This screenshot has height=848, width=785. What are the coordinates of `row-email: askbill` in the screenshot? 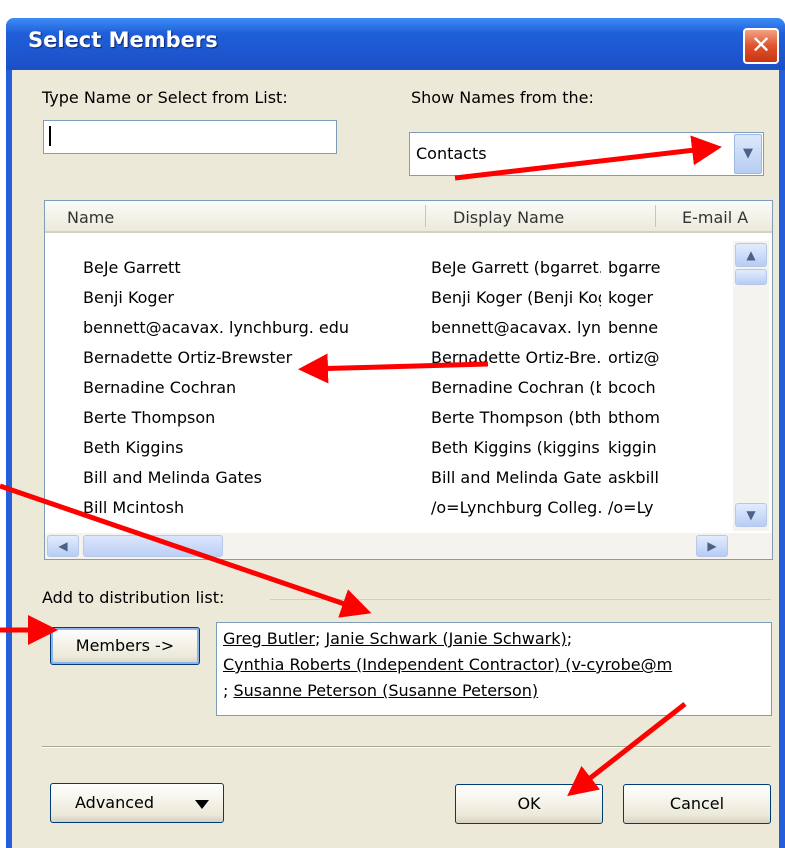 It's located at (633, 477).